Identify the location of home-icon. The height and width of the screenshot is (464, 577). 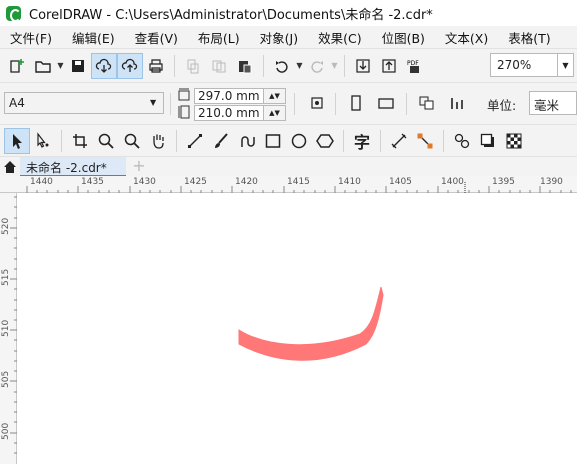
(10, 167).